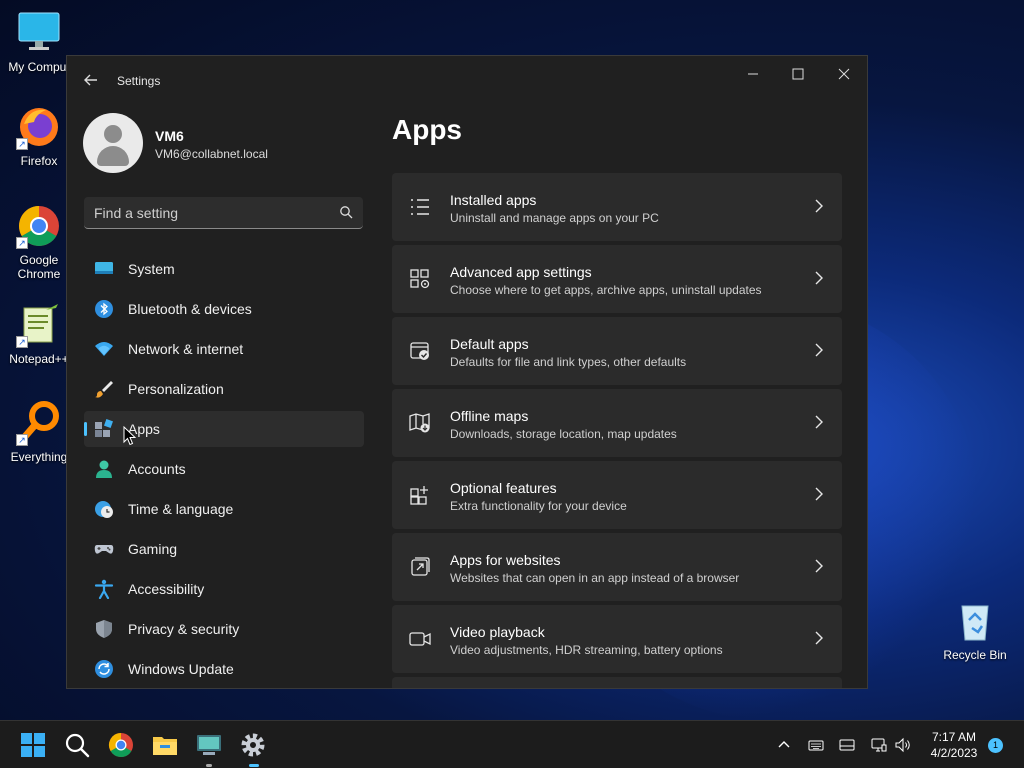  I want to click on sidebar-item-personalization: Personalization, so click(224, 389).